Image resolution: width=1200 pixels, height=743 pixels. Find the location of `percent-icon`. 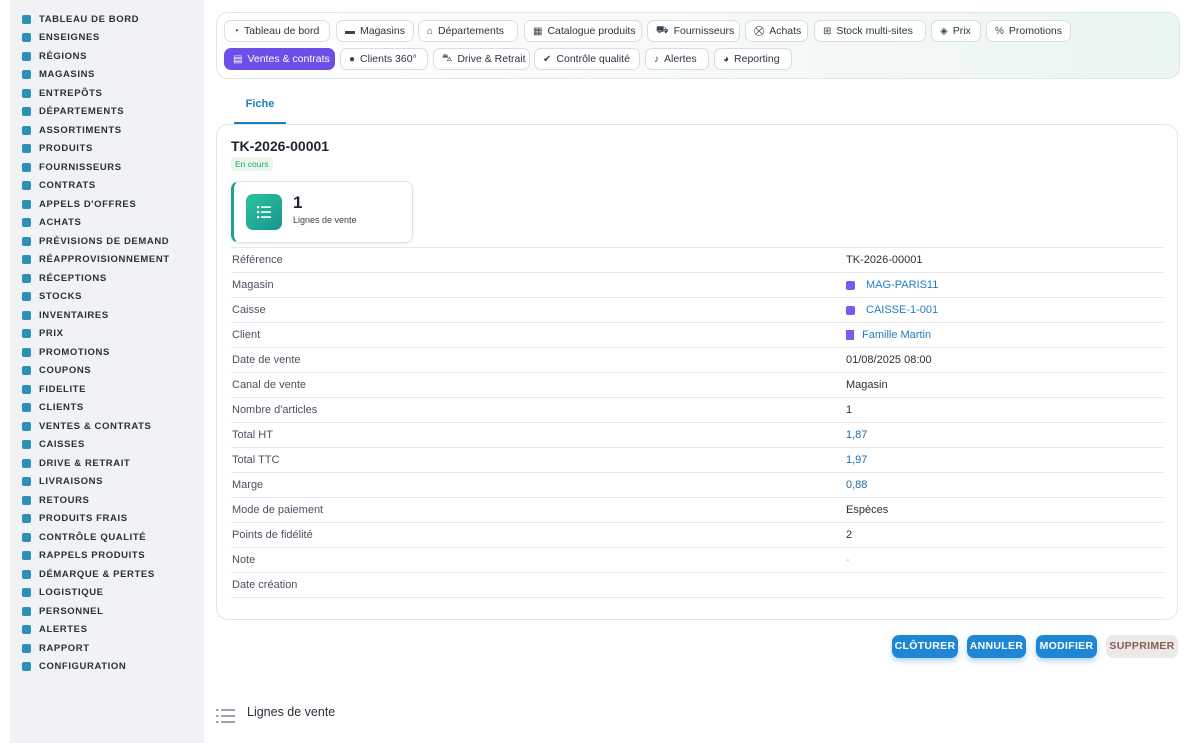

percent-icon is located at coordinates (26, 352).